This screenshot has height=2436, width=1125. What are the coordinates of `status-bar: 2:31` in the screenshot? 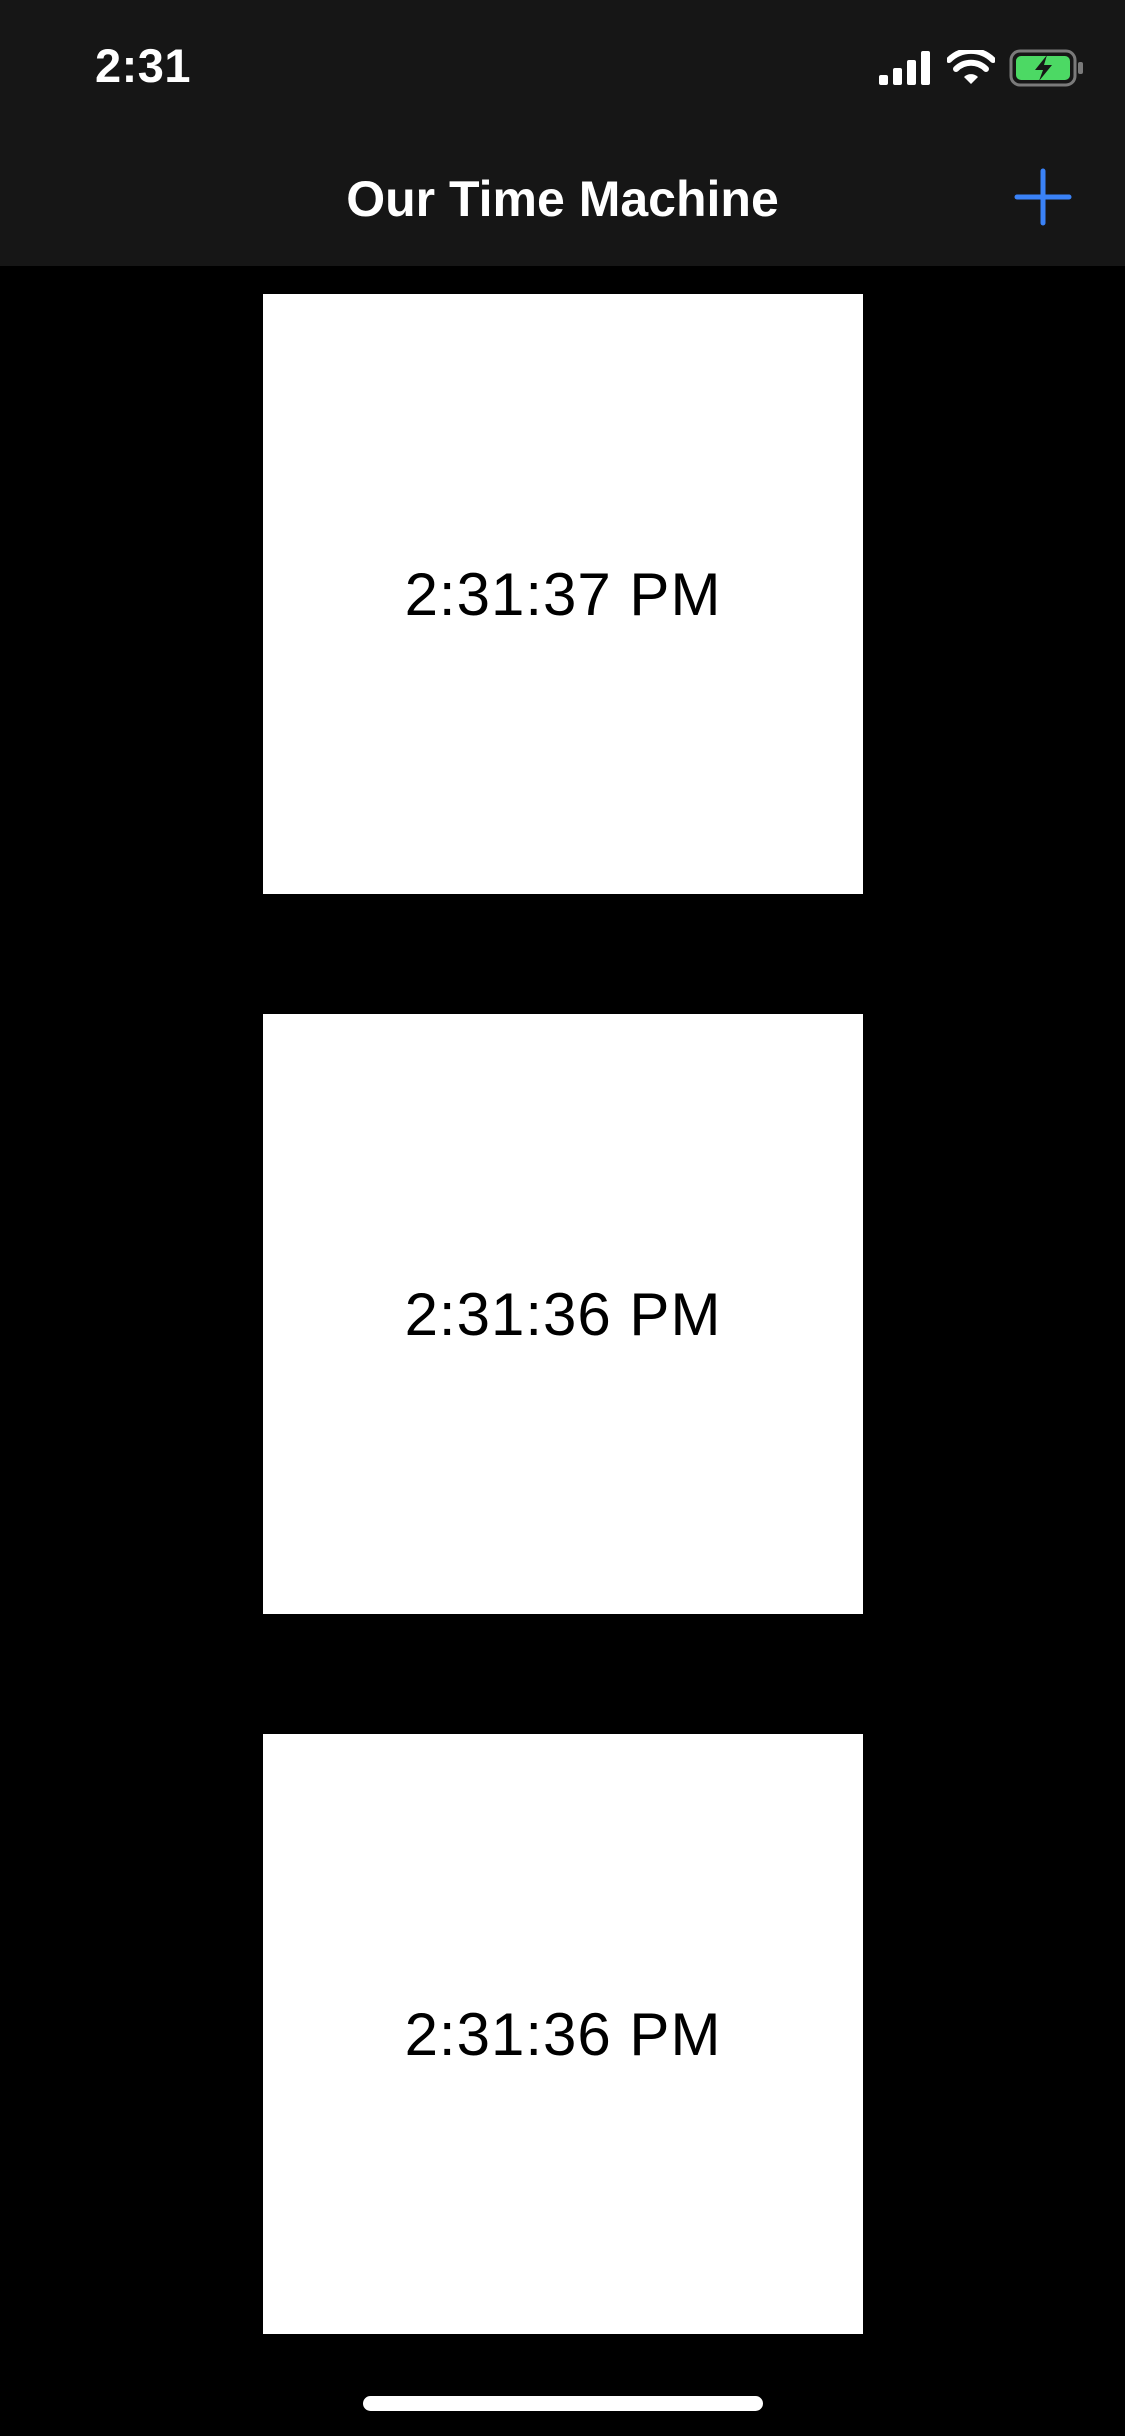 It's located at (562, 66).